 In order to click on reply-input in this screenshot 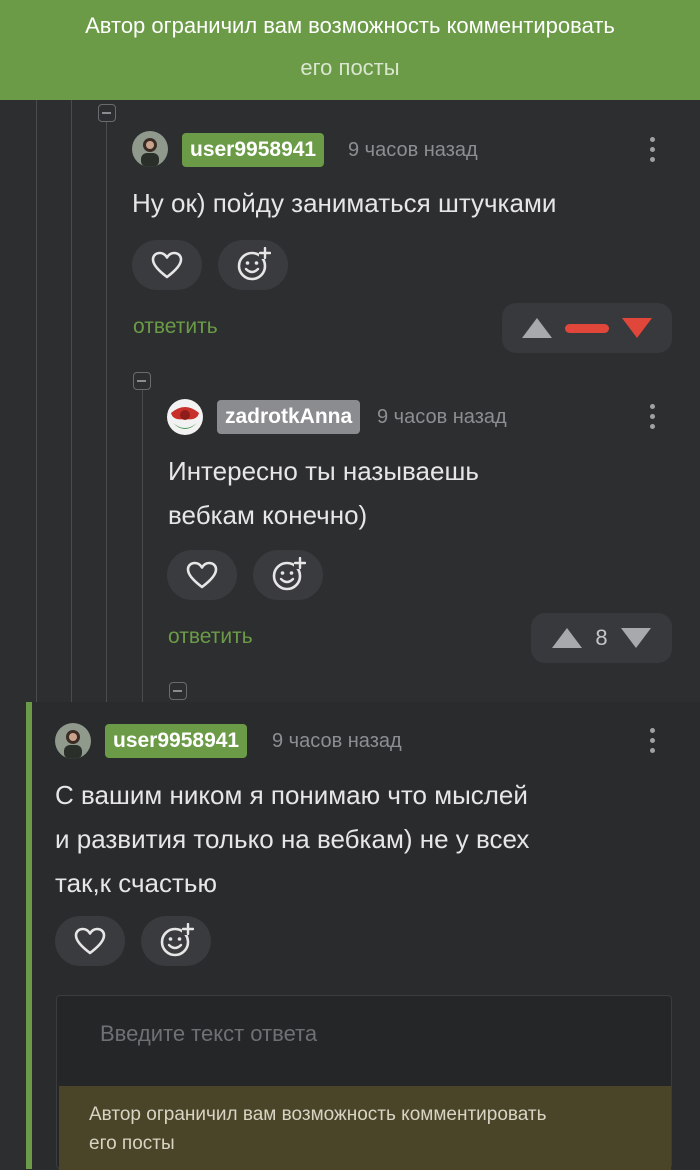, I will do `click(360, 1034)`.